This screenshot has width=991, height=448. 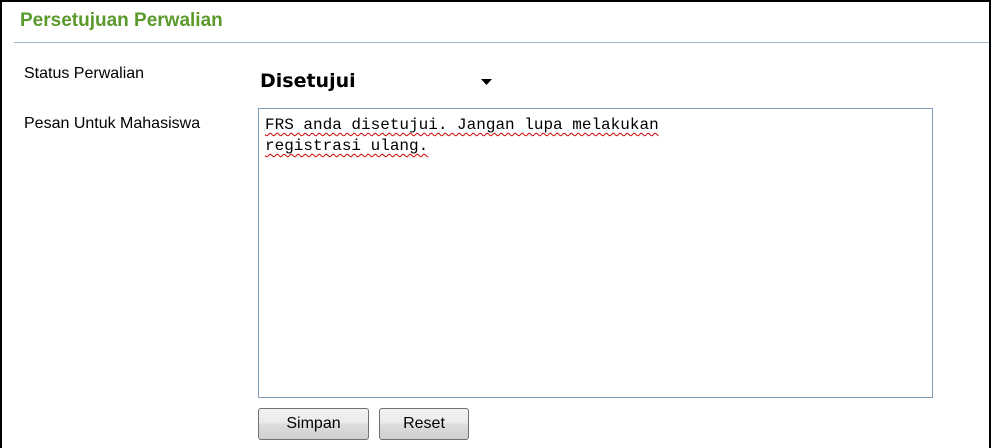 What do you see at coordinates (84, 73) in the screenshot?
I see `status-label: Status Perwalian` at bounding box center [84, 73].